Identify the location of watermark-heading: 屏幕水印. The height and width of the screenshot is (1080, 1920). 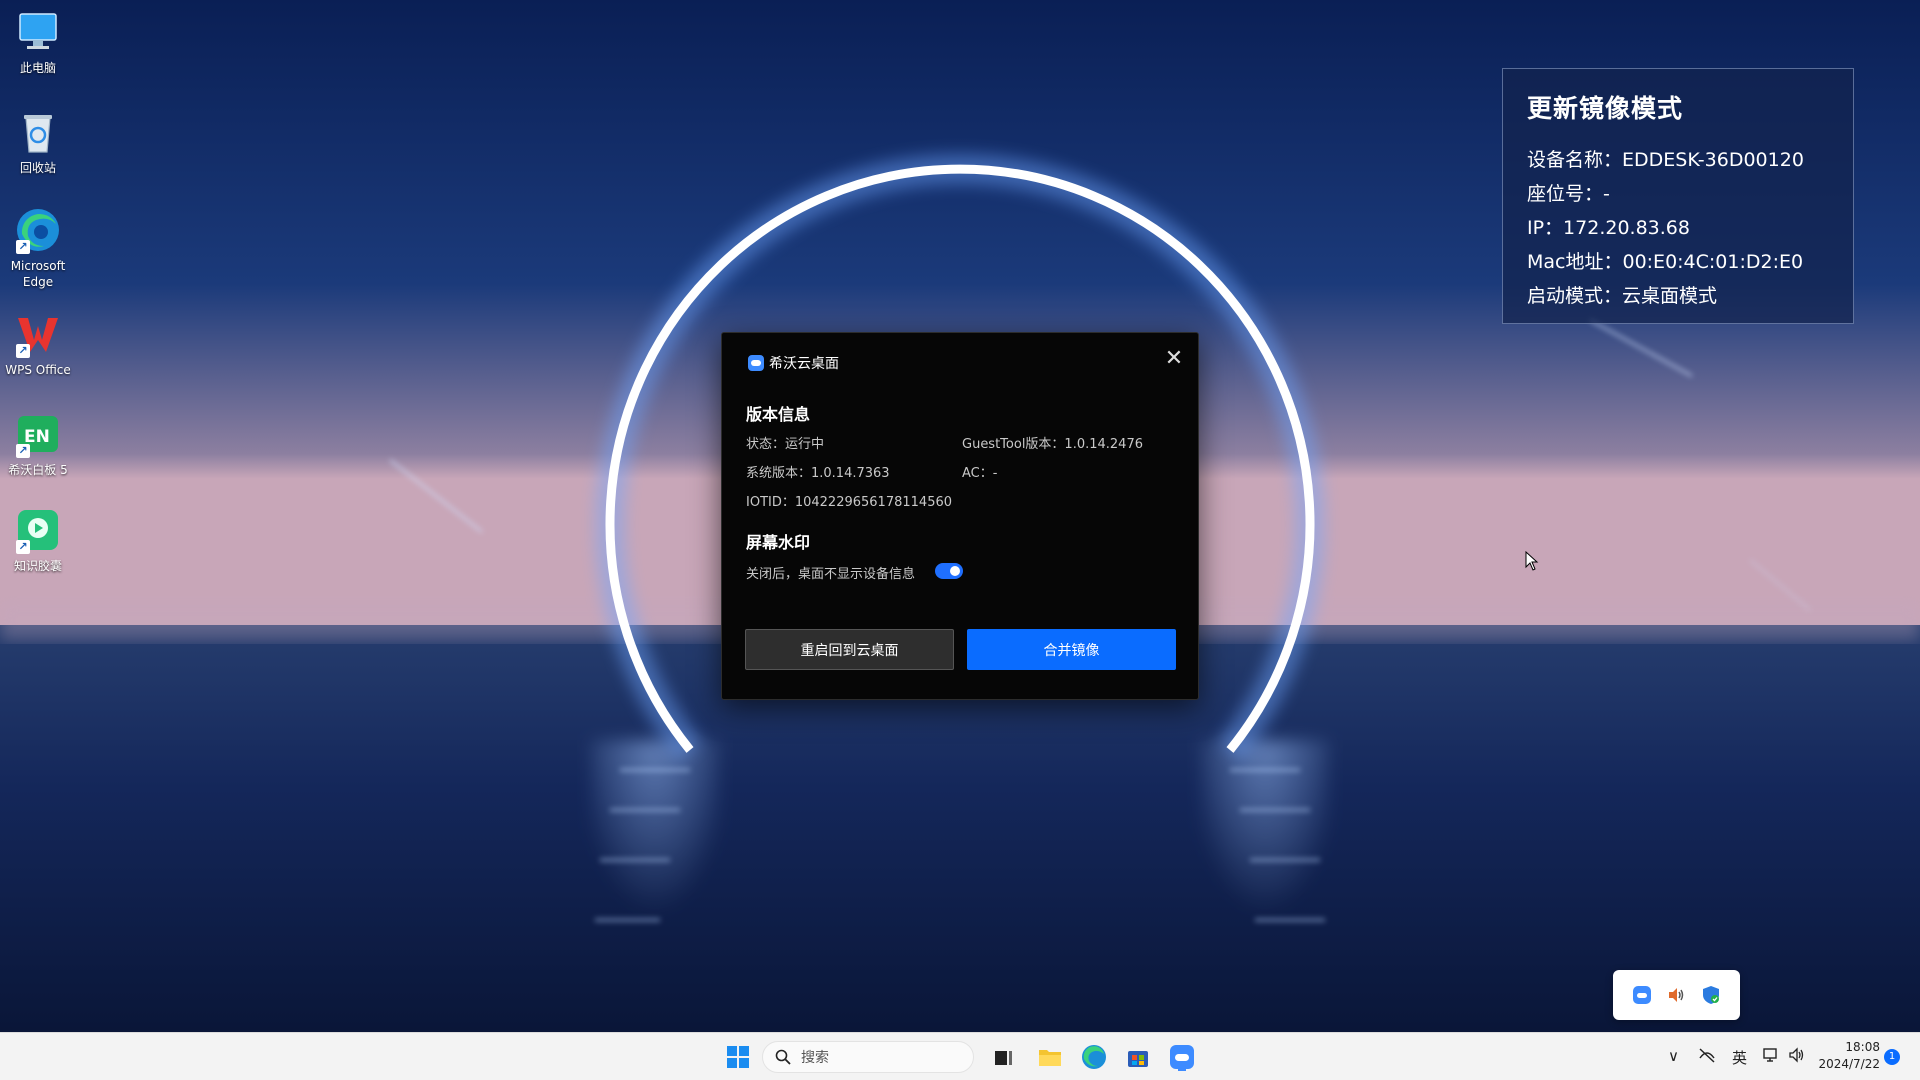
(778, 542).